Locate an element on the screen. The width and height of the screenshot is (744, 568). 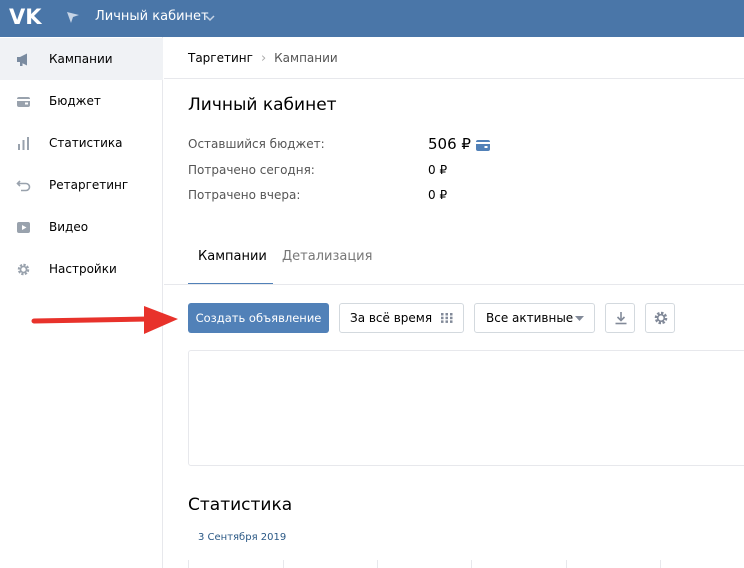
create-ad-button: Создать объявление is located at coordinates (258, 318).